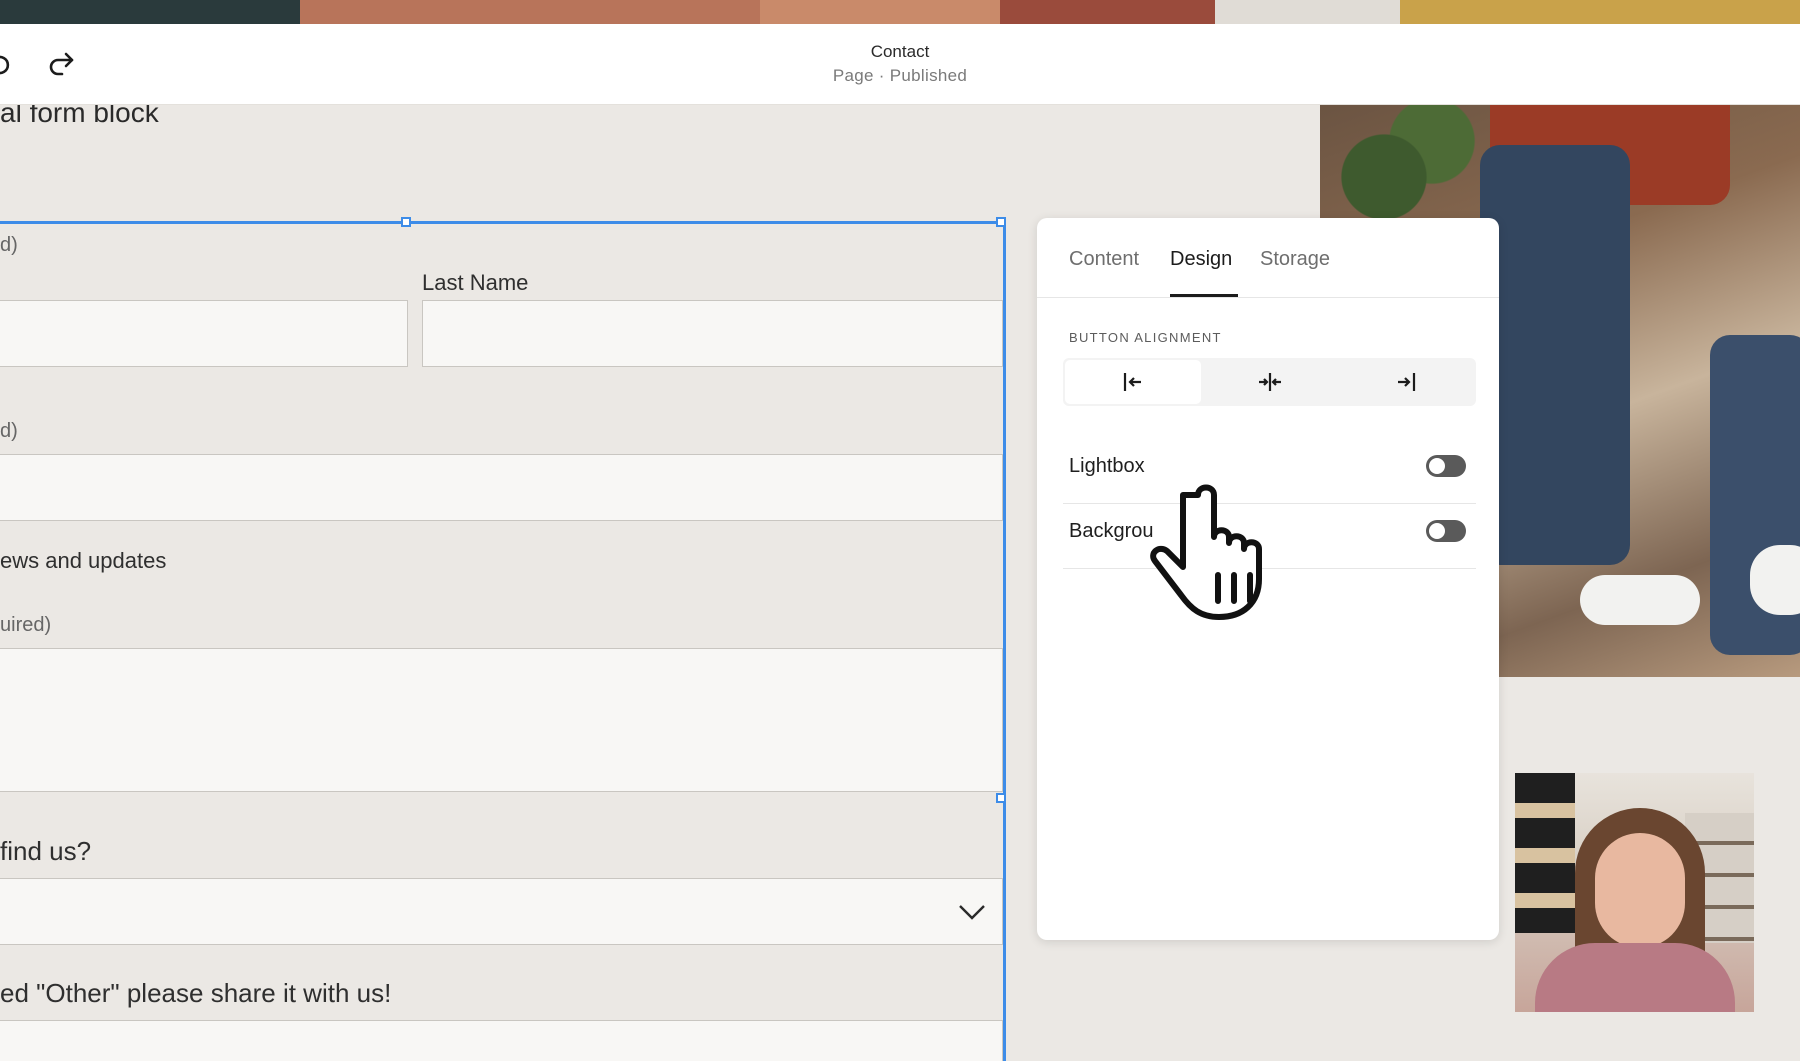 Image resolution: width=1800 pixels, height=1061 pixels. Describe the element at coordinates (196, 993) in the screenshot. I see `other-source-label: ed "Other" please share it with us!` at that location.